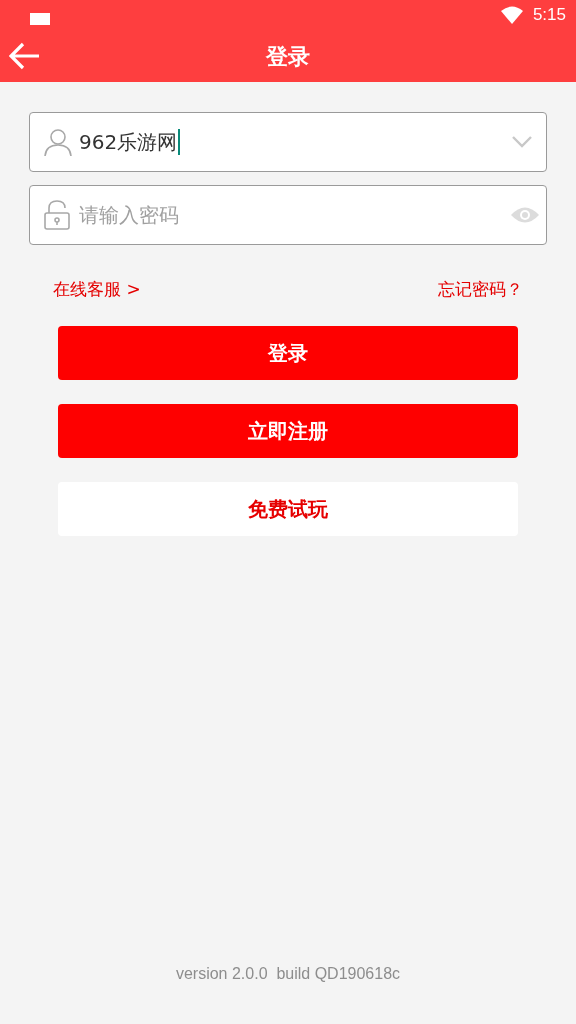 Image resolution: width=576 pixels, height=1024 pixels. I want to click on username-field: 962乐游网, so click(288, 142).